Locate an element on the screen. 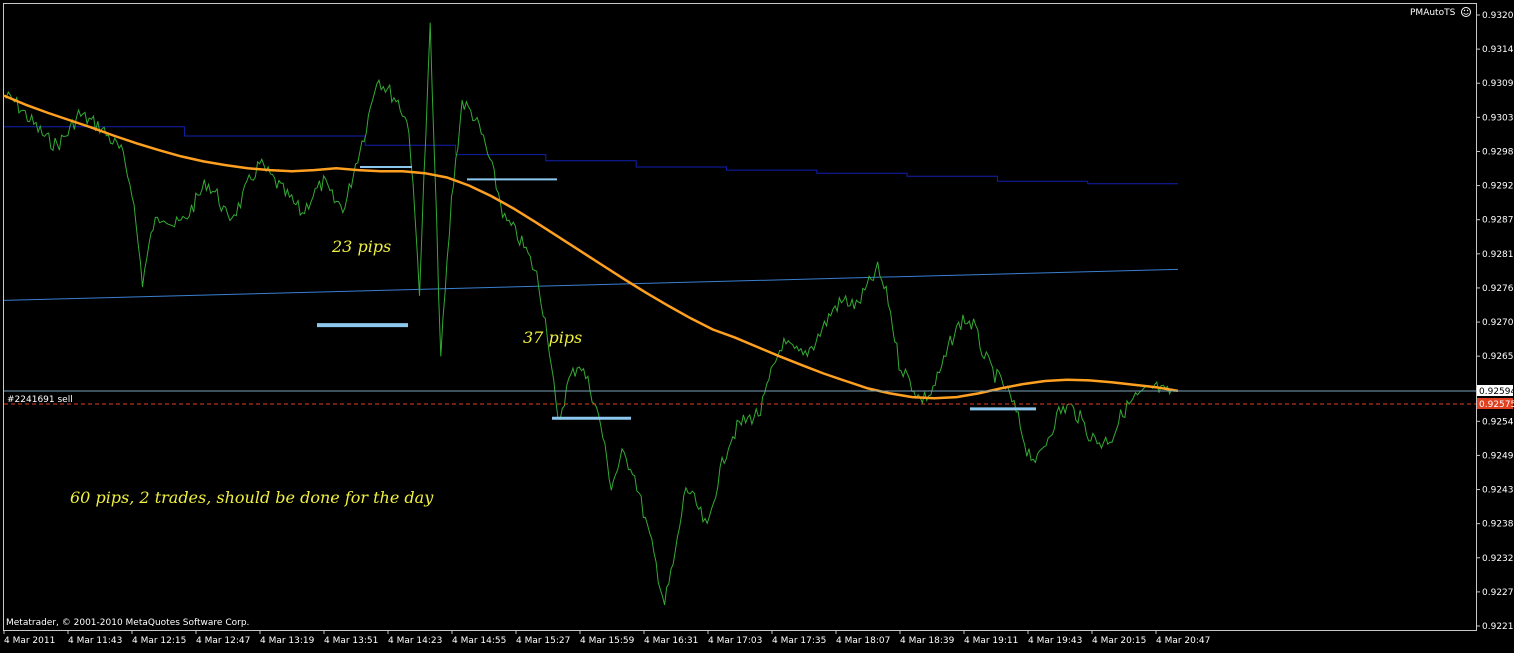  y-tick-label: 0.92870 is located at coordinates (1498, 221).